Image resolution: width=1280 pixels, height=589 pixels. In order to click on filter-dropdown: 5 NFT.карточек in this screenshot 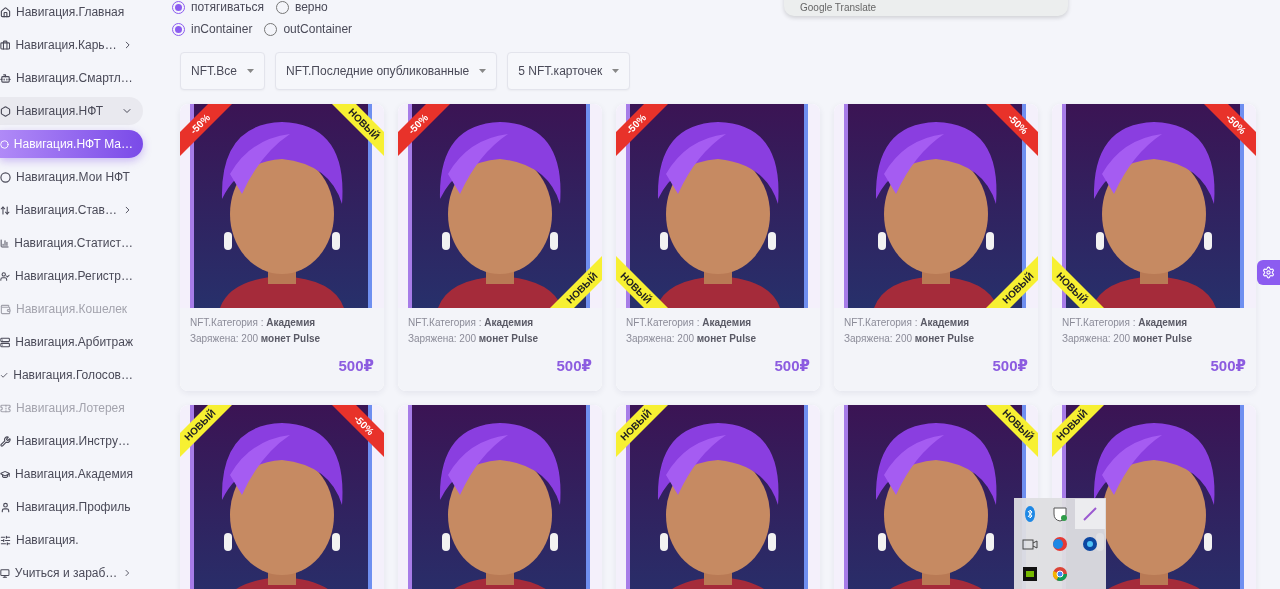, I will do `click(569, 71)`.